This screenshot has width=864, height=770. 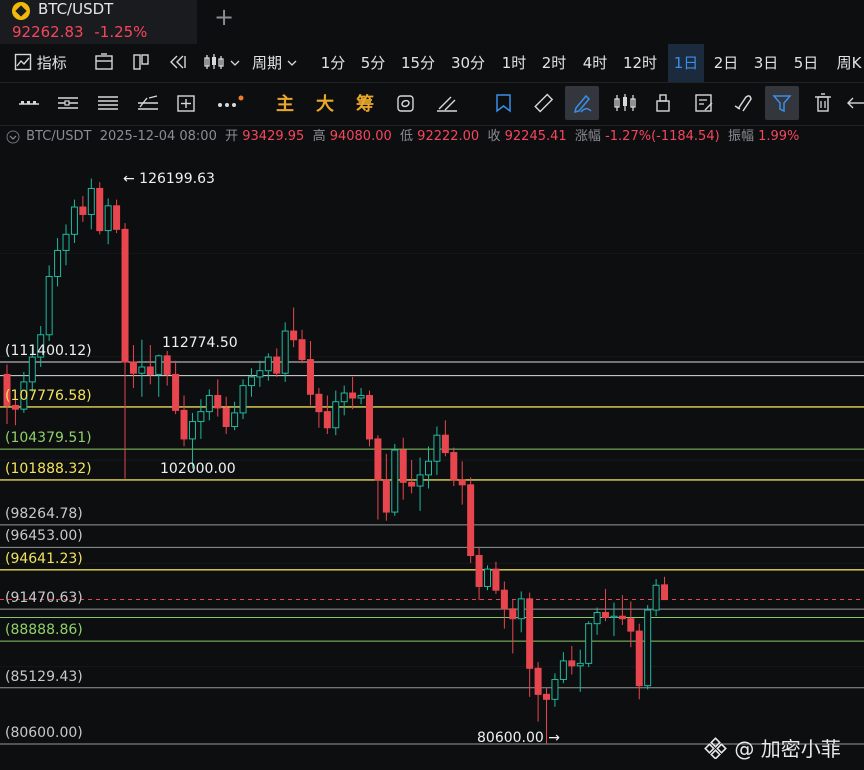 What do you see at coordinates (98, 22) in the screenshot?
I see `symbol-tab: BTC/USDT 92262.83 -1.25%` at bounding box center [98, 22].